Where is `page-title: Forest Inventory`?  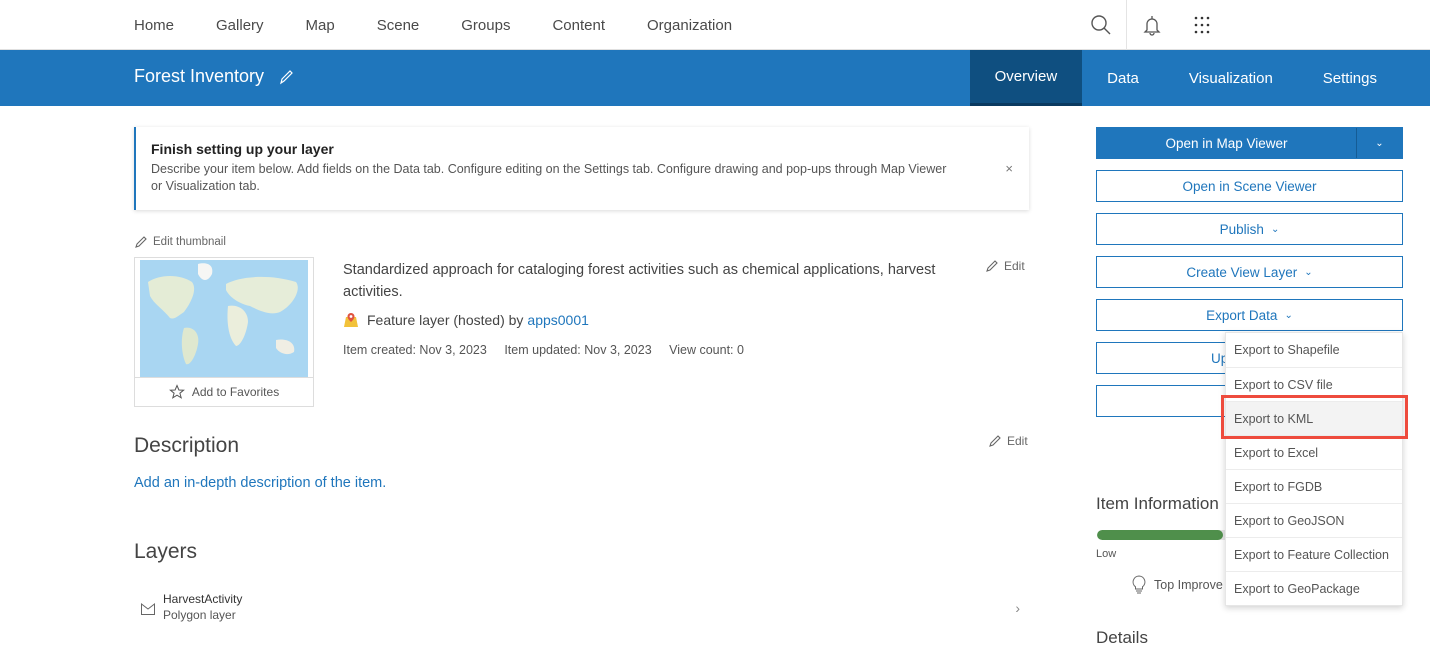 page-title: Forest Inventory is located at coordinates (199, 76).